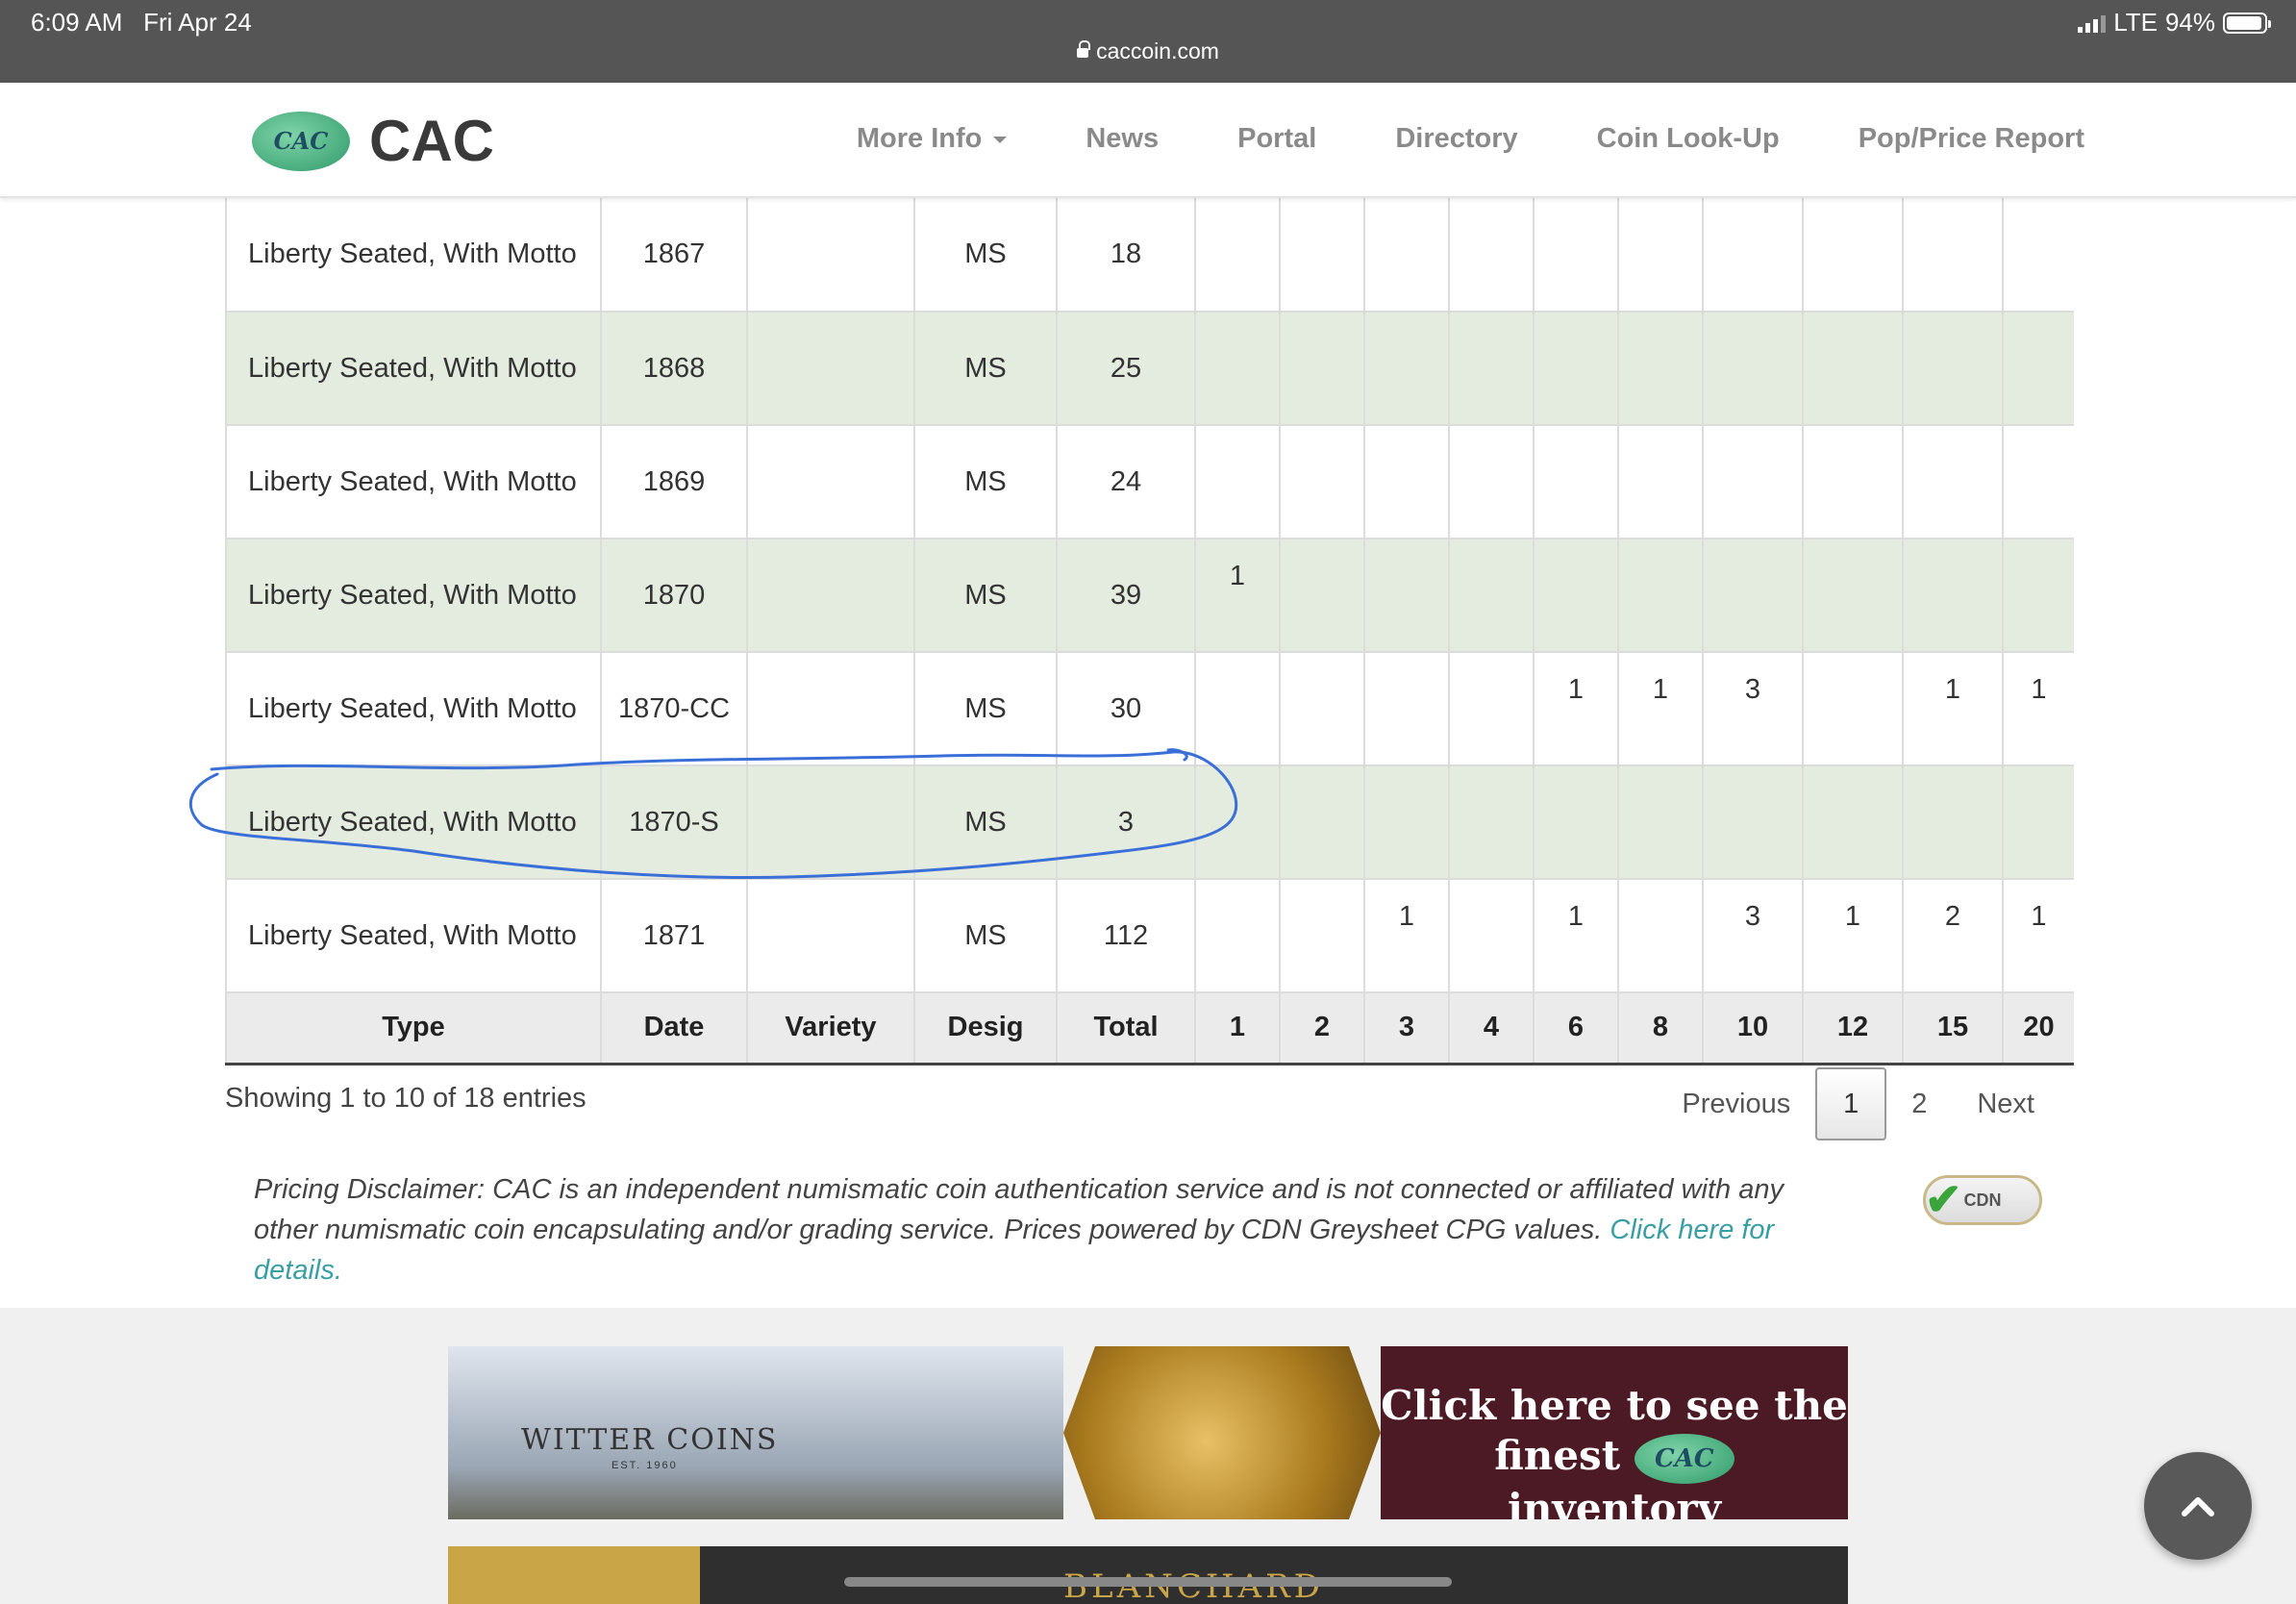  Describe the element at coordinates (1237, 1028) in the screenshot. I see `column-header: 1` at that location.